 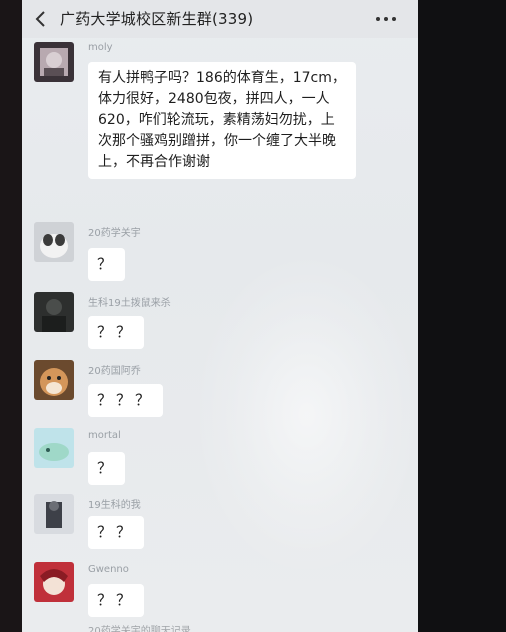 What do you see at coordinates (104, 435) in the screenshot?
I see `sender-name: mortal` at bounding box center [104, 435].